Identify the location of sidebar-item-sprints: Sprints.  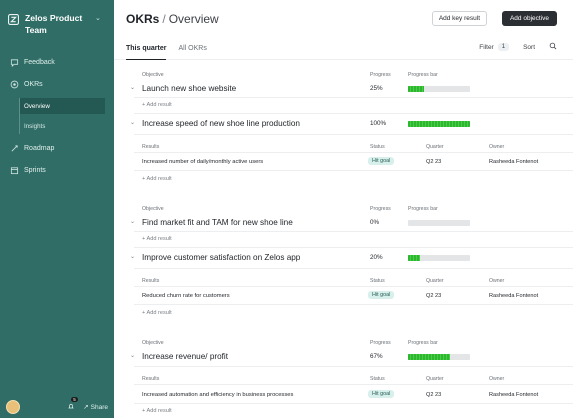
(57, 170).